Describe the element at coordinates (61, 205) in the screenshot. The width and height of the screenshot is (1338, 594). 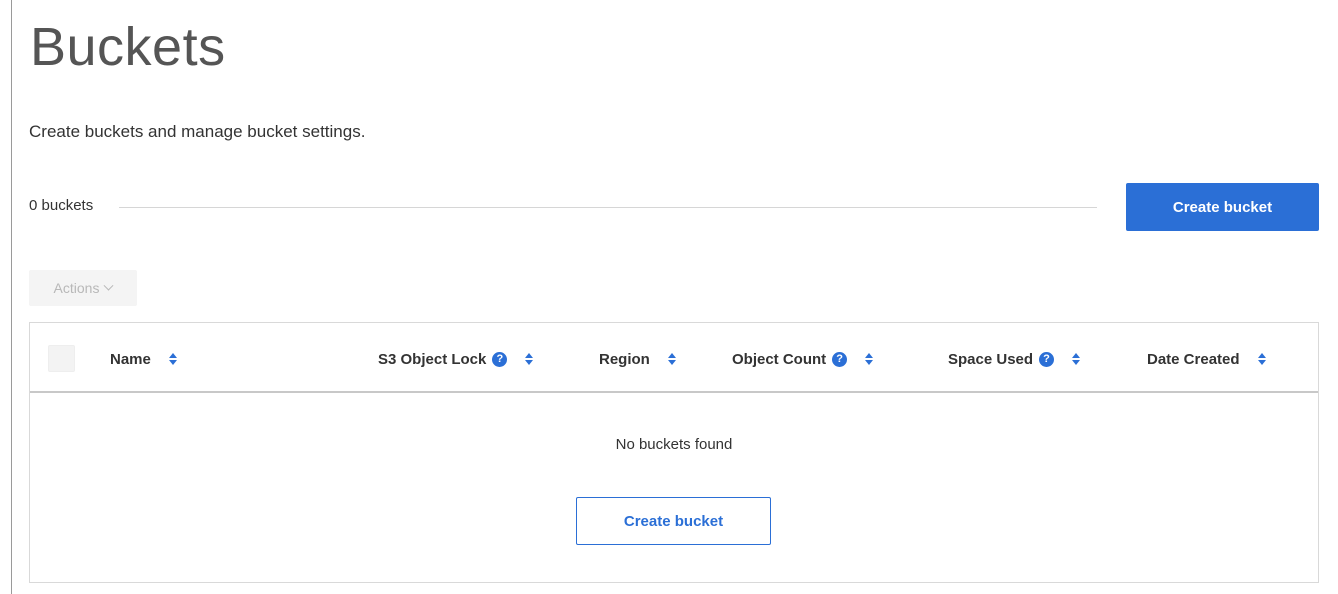
I see `bucket-count: 0 buckets` at that location.